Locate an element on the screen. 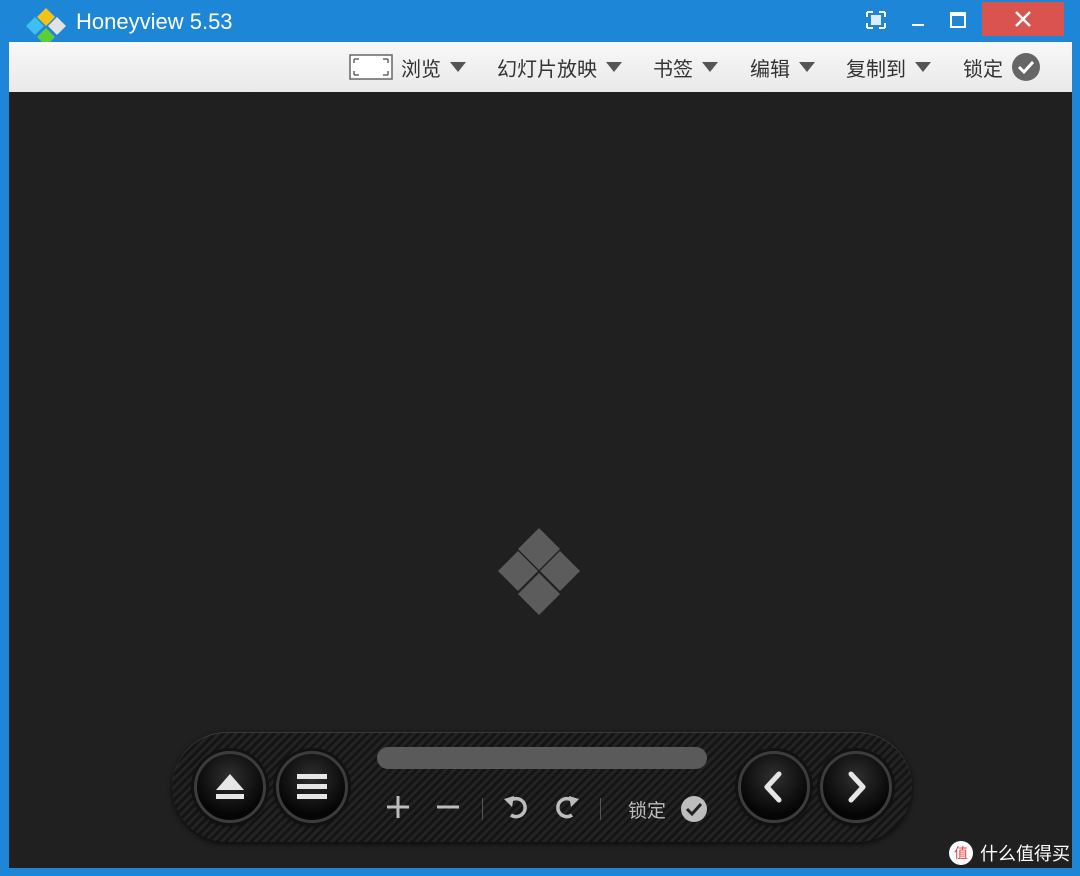 This screenshot has width=1080, height=876. slideshow-menu: 幻灯片放映 is located at coordinates (559, 67).